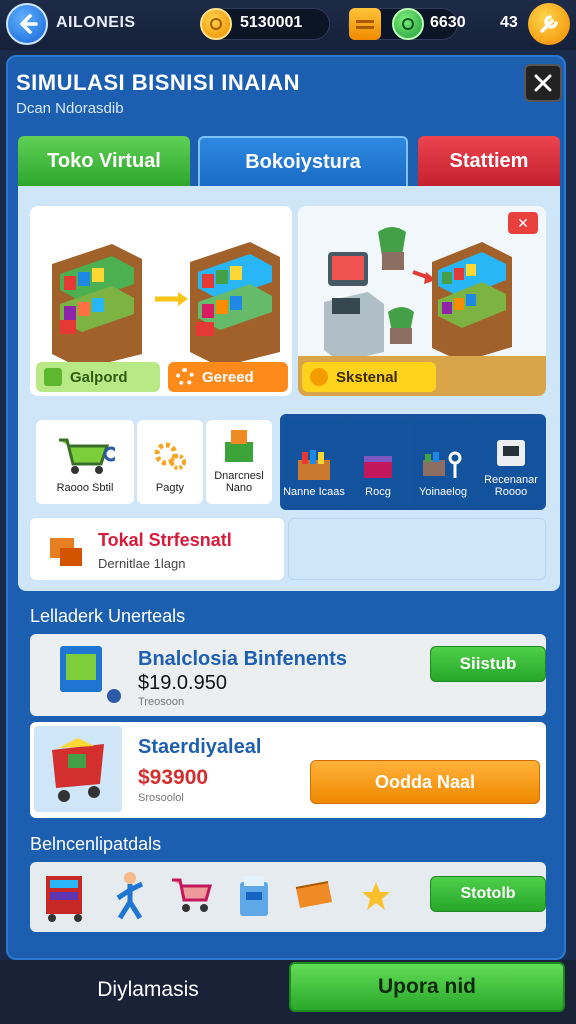 Image resolution: width=576 pixels, height=1024 pixels. What do you see at coordinates (303, 161) in the screenshot?
I see `tab-bokoiystura: Bokoiystura` at bounding box center [303, 161].